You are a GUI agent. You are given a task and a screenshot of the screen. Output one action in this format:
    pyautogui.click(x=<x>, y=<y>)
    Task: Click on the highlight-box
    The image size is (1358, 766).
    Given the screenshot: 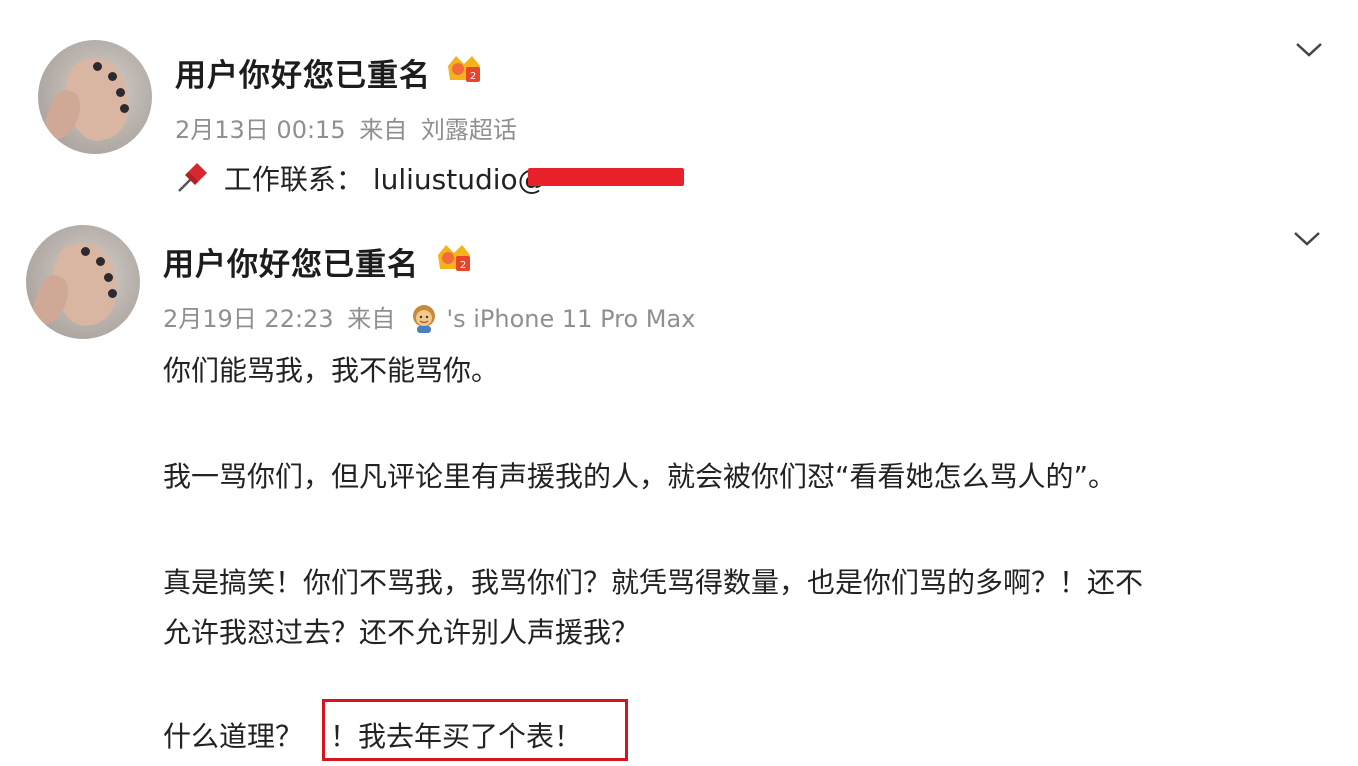 What is the action you would take?
    pyautogui.click(x=475, y=730)
    